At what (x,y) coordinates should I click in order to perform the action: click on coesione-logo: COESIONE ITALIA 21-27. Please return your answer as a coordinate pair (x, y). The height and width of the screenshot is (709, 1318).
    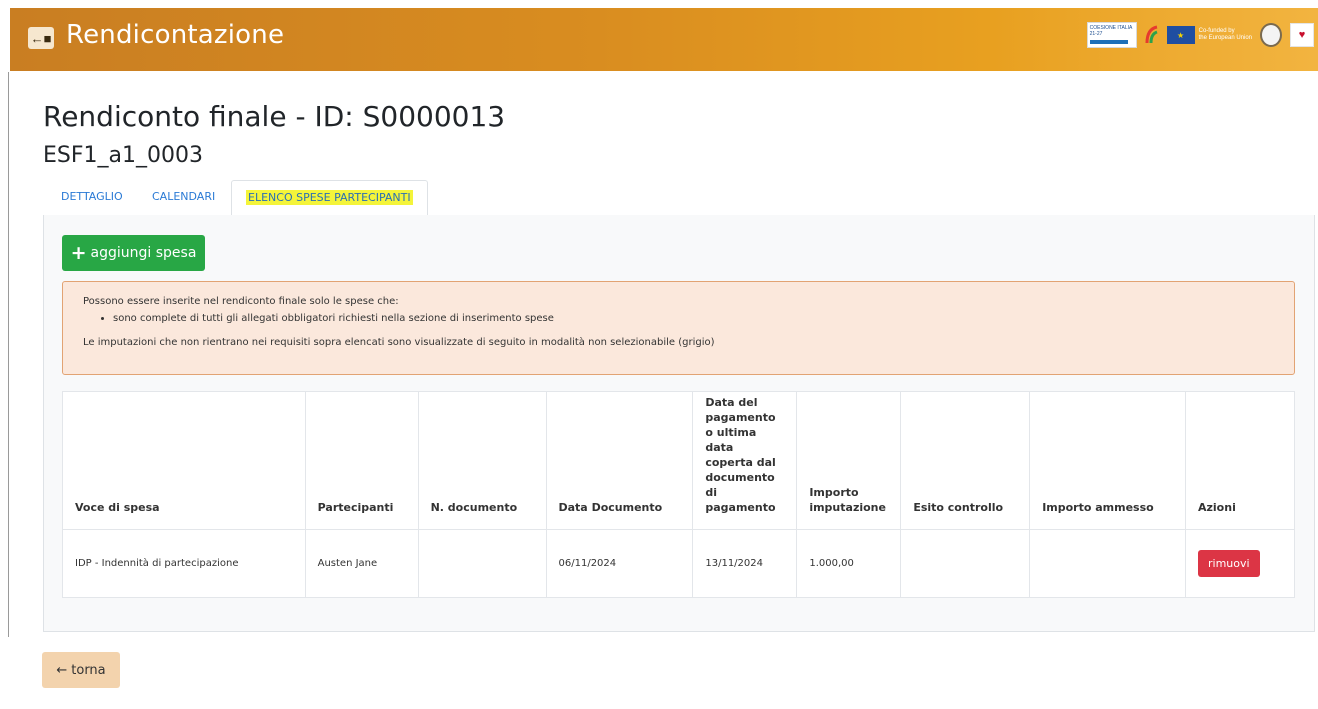
    Looking at the image, I should click on (1111, 35).